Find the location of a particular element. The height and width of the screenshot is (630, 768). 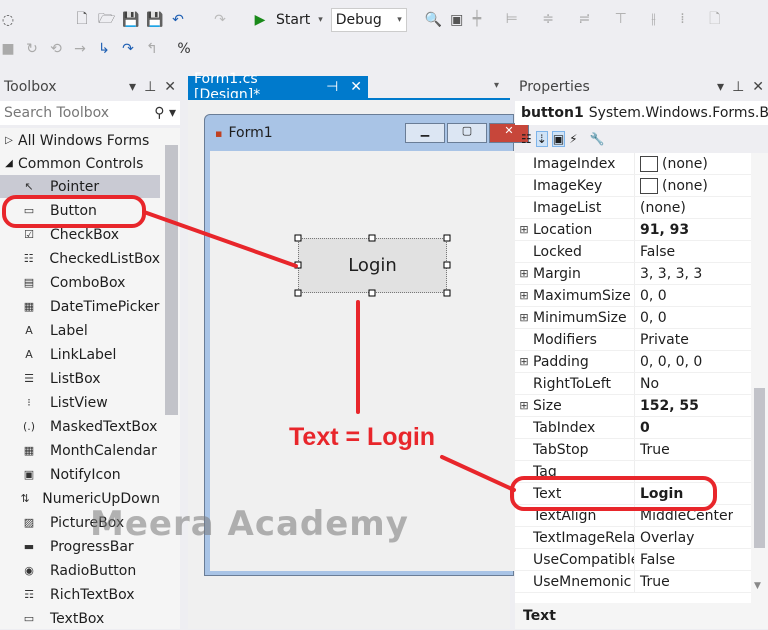

scroll-down-icon: ▼ is located at coordinates (757, 586).